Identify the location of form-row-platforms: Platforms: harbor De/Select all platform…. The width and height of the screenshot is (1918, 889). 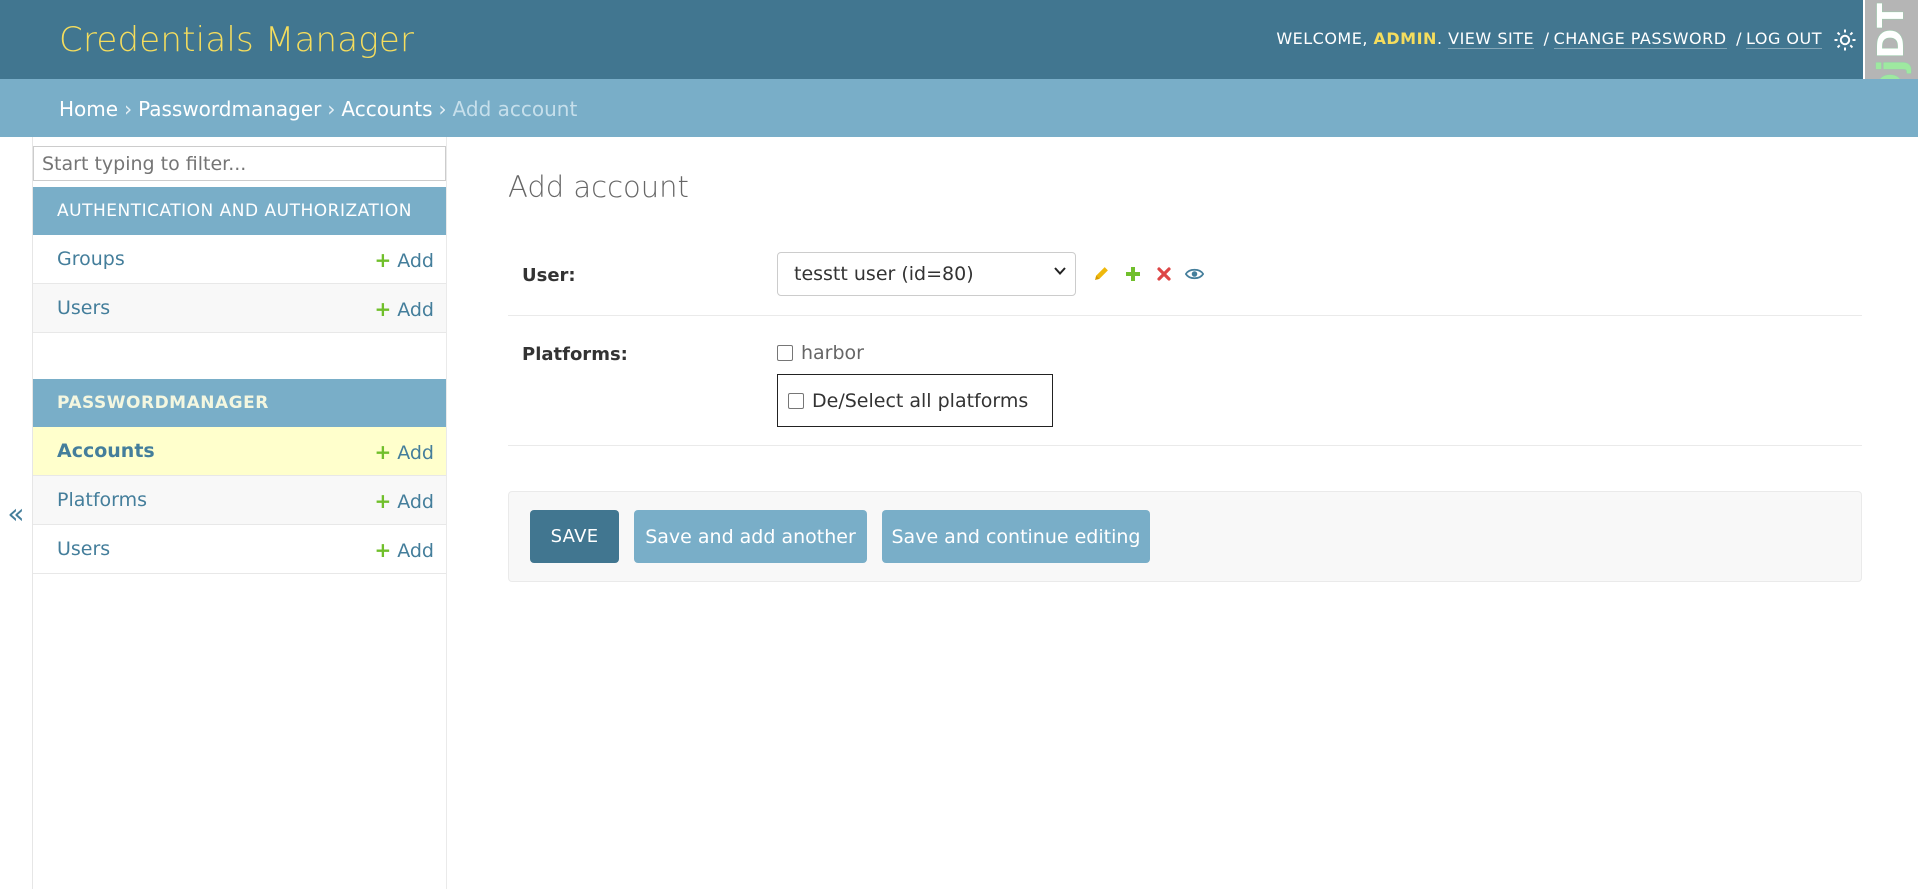
(1185, 381).